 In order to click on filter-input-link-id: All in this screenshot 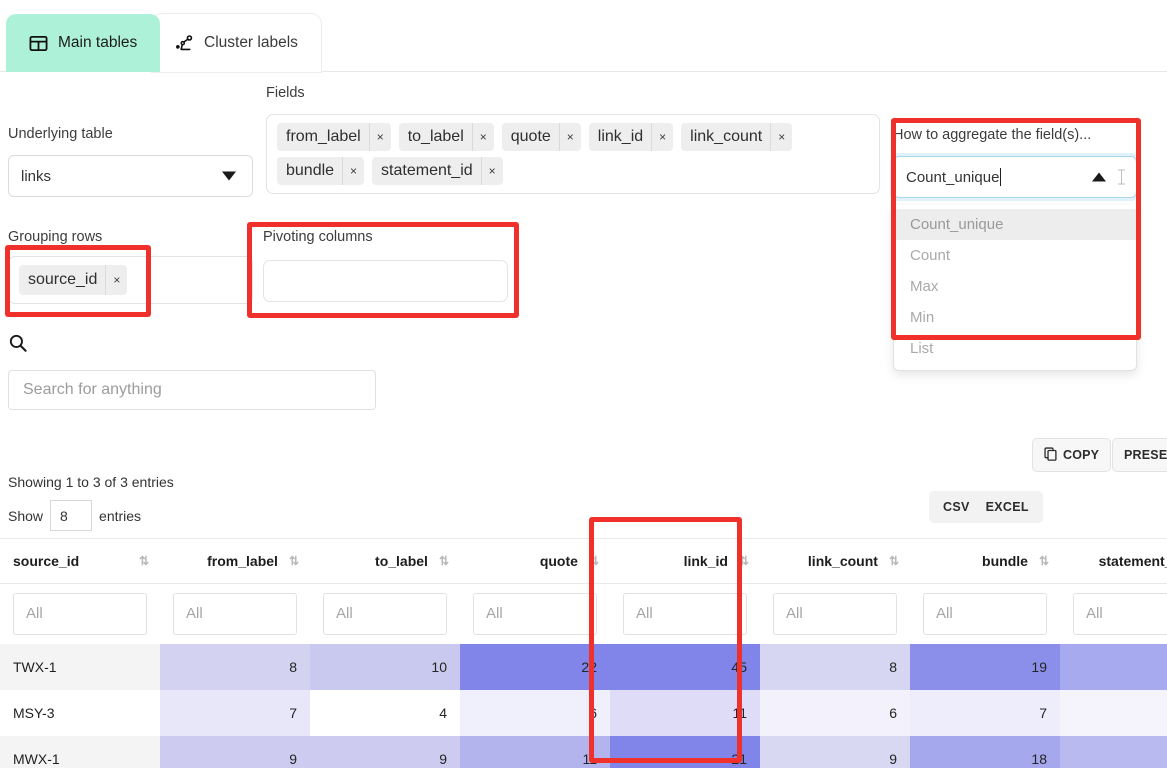, I will do `click(685, 613)`.